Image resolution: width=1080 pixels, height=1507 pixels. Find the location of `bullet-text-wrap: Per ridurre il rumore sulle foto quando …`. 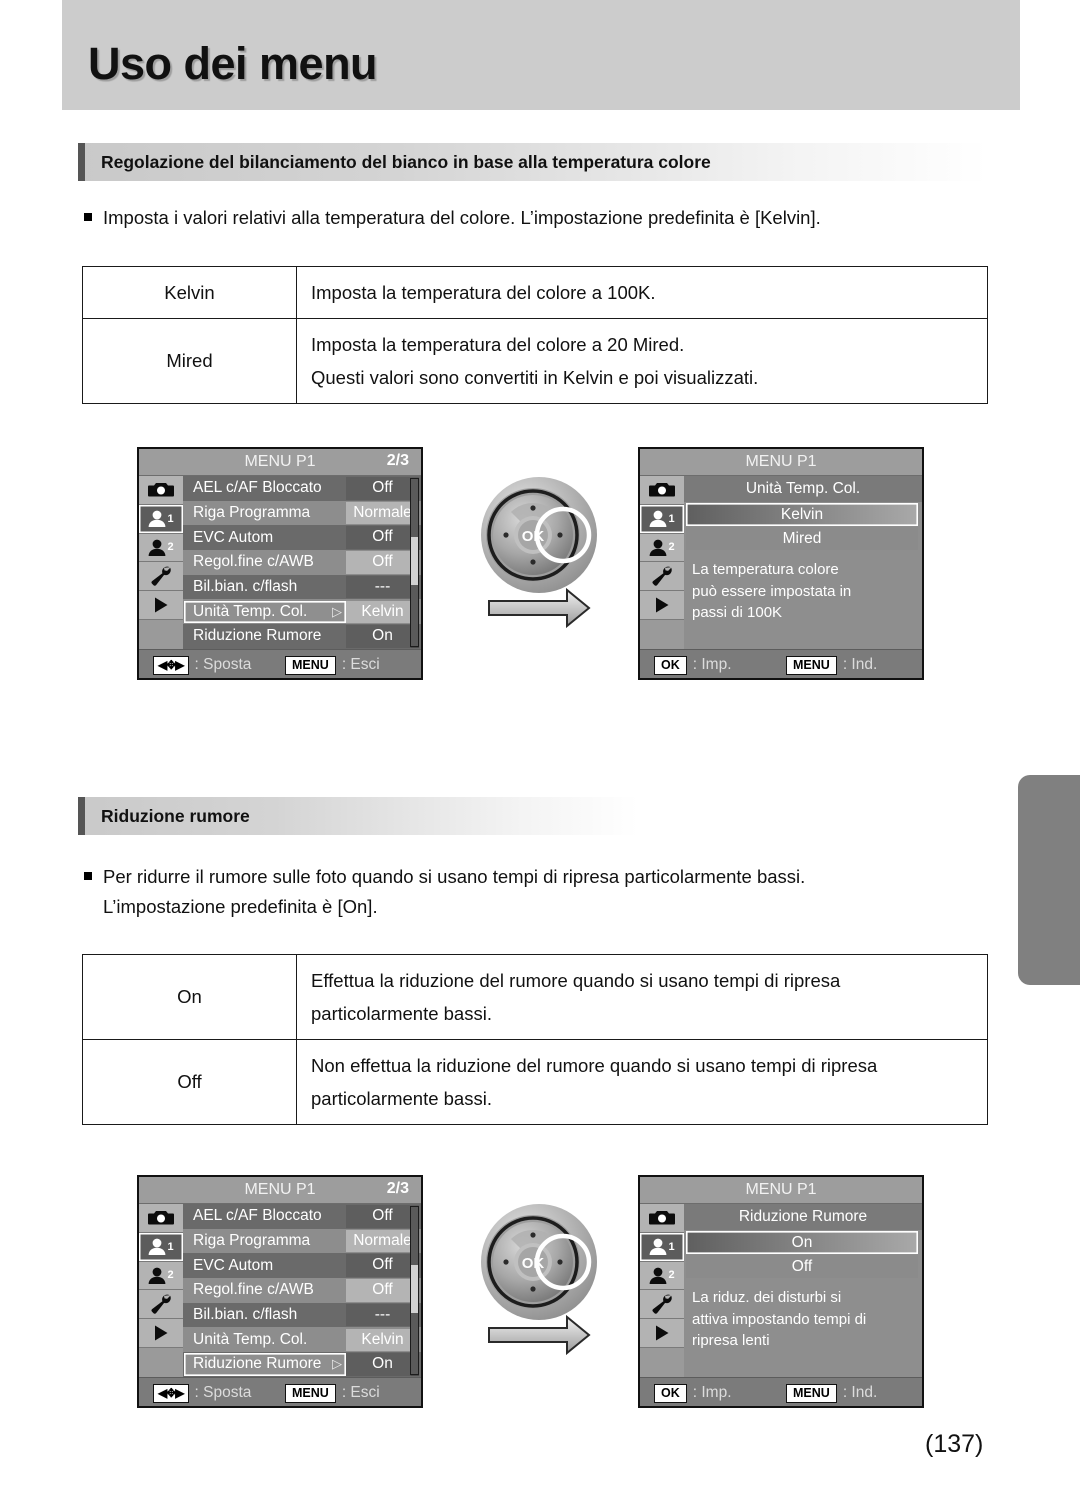

bullet-text-wrap: Per ridurre il rumore sulle foto quando … is located at coordinates (454, 892).